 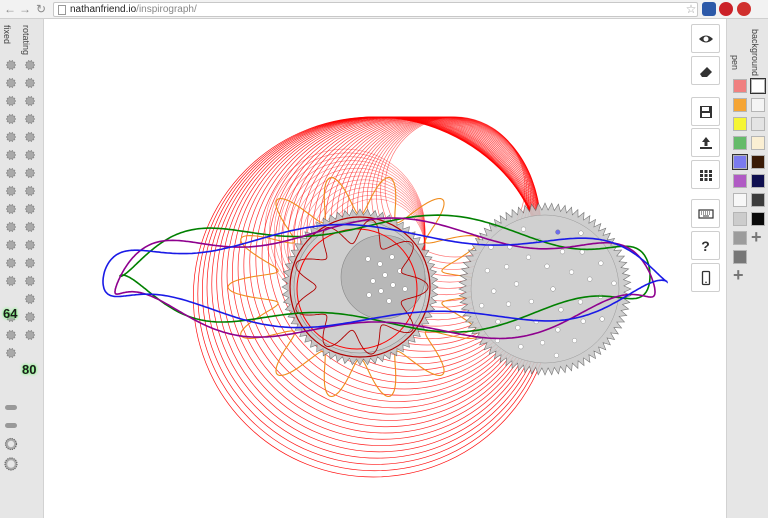 What do you see at coordinates (726, 9) in the screenshot?
I see `pinterest-icon` at bounding box center [726, 9].